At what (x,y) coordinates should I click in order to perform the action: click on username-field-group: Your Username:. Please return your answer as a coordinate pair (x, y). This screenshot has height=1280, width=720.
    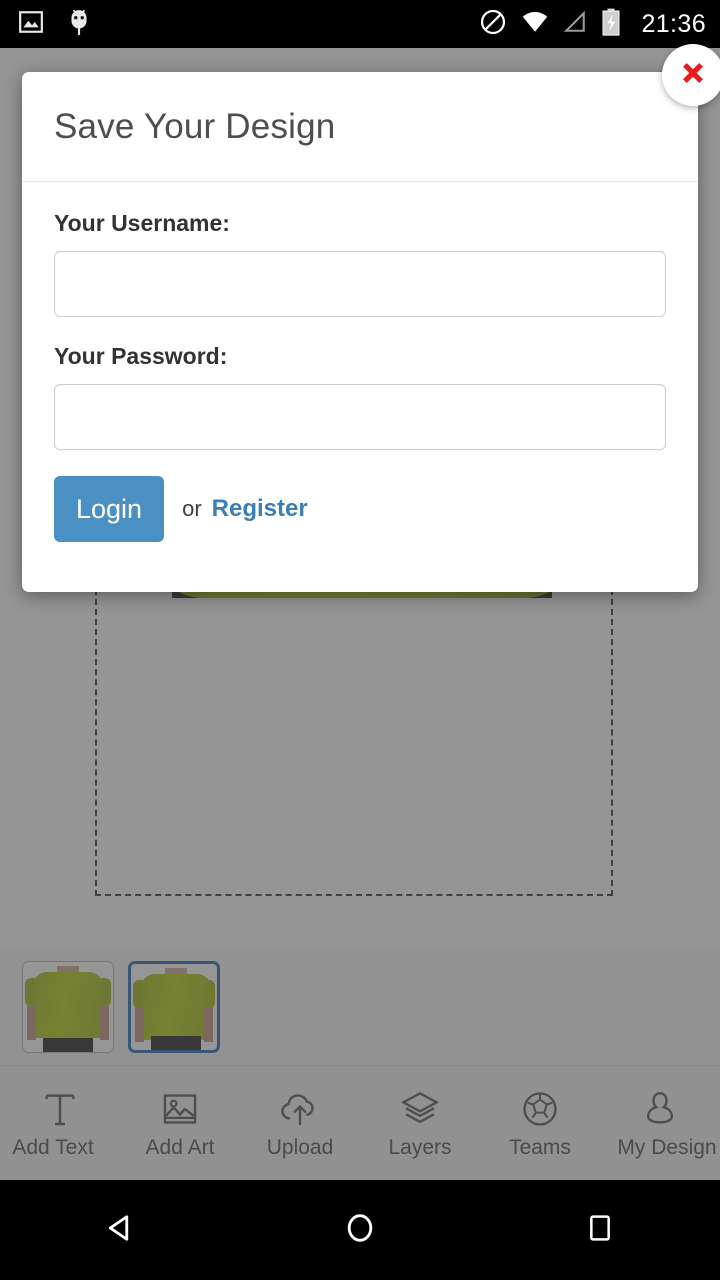
    Looking at the image, I should click on (360, 263).